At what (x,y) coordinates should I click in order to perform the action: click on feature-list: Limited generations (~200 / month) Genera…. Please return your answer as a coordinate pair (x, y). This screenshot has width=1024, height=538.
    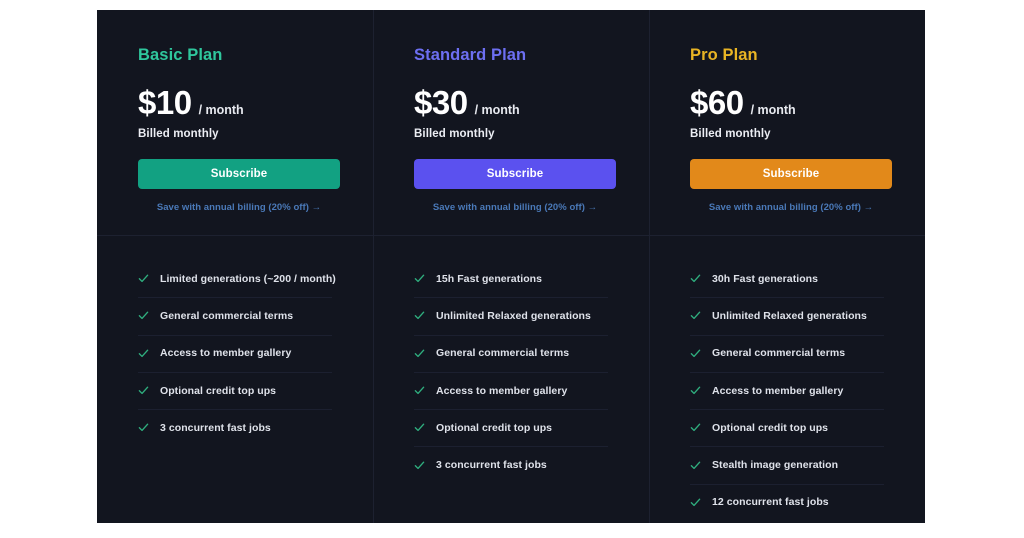
    Looking at the image, I should click on (235, 353).